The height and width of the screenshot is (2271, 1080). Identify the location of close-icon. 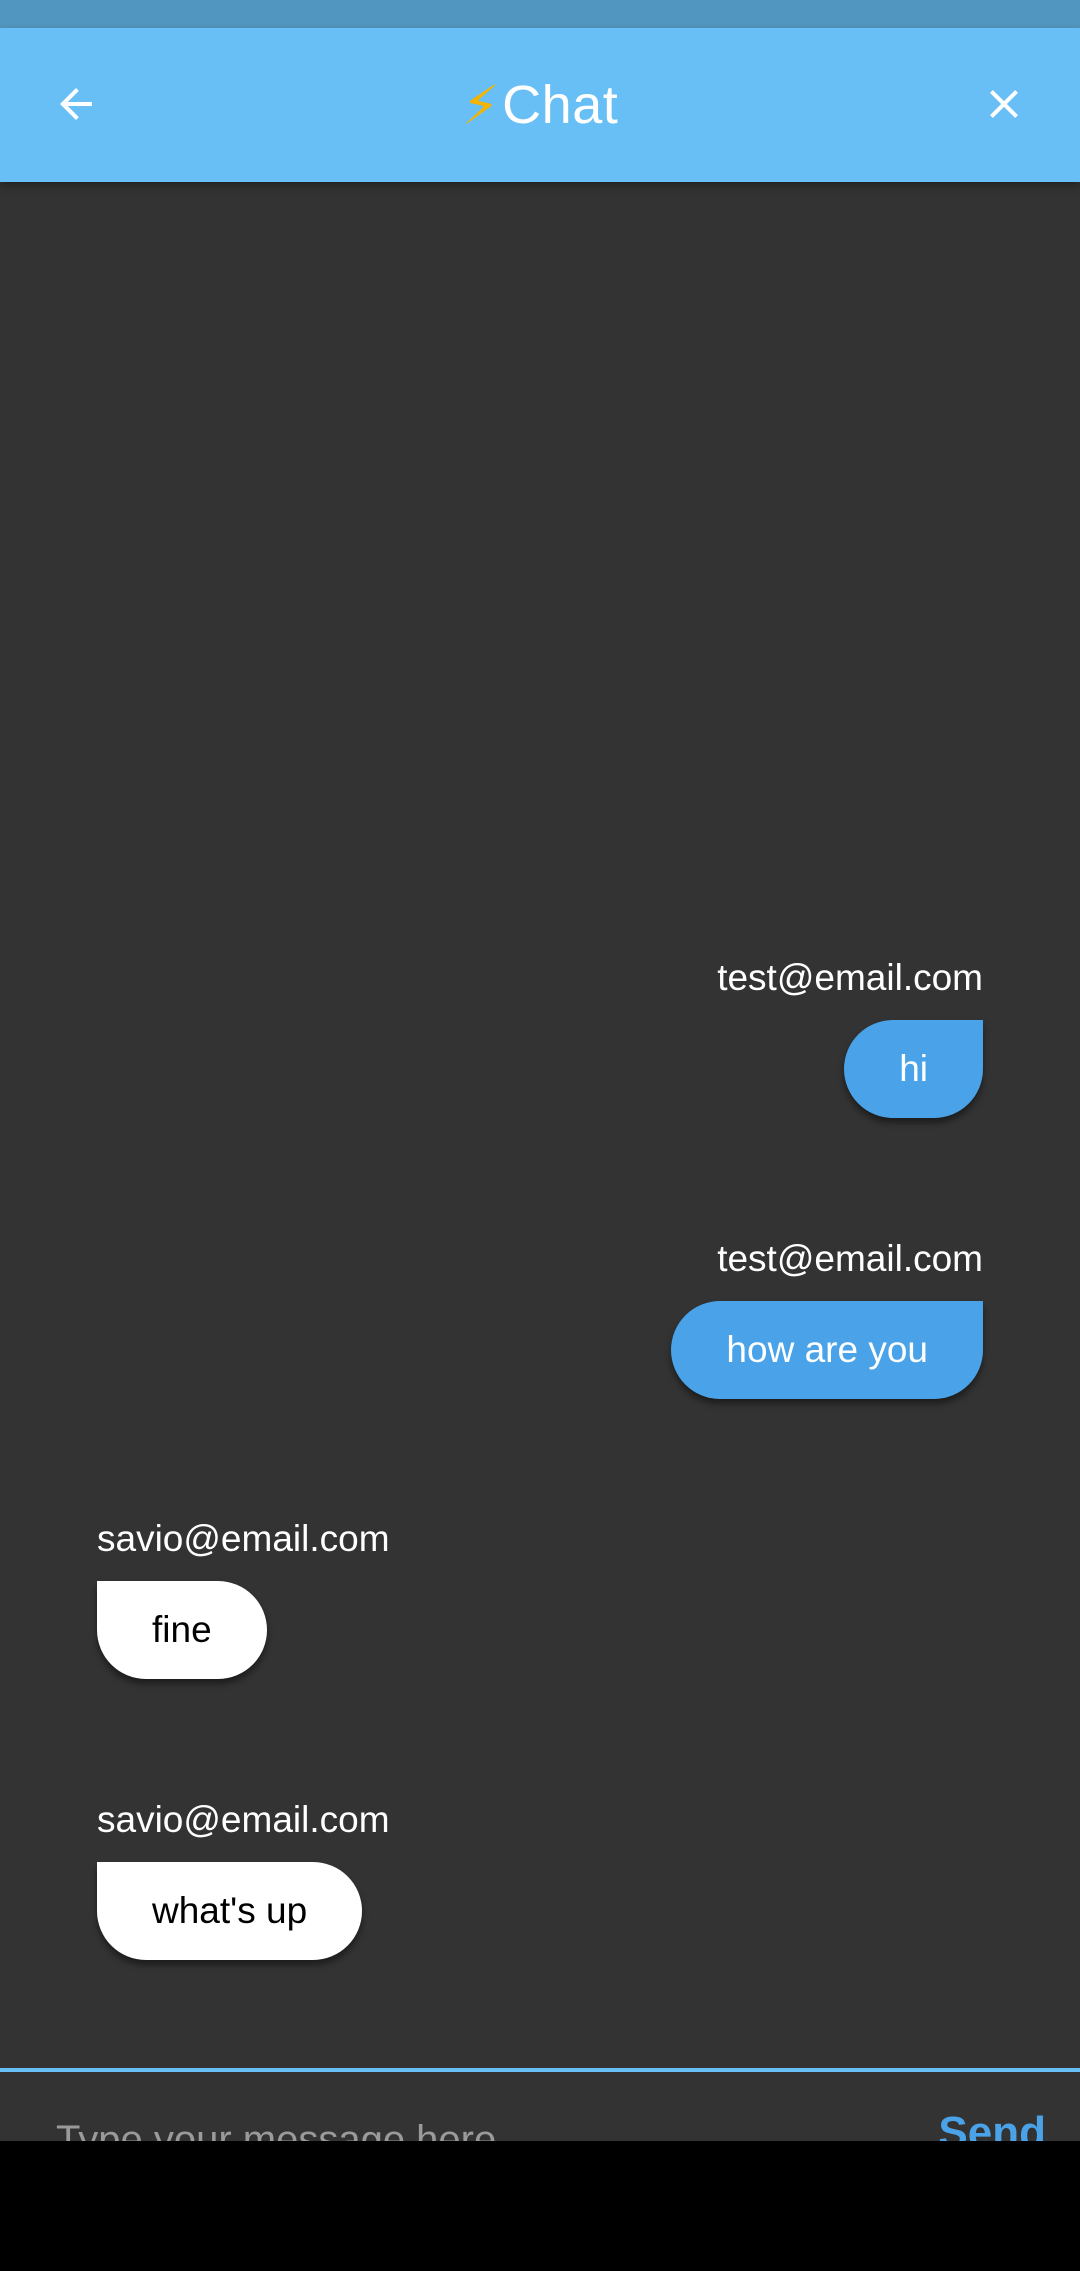
(1004, 106).